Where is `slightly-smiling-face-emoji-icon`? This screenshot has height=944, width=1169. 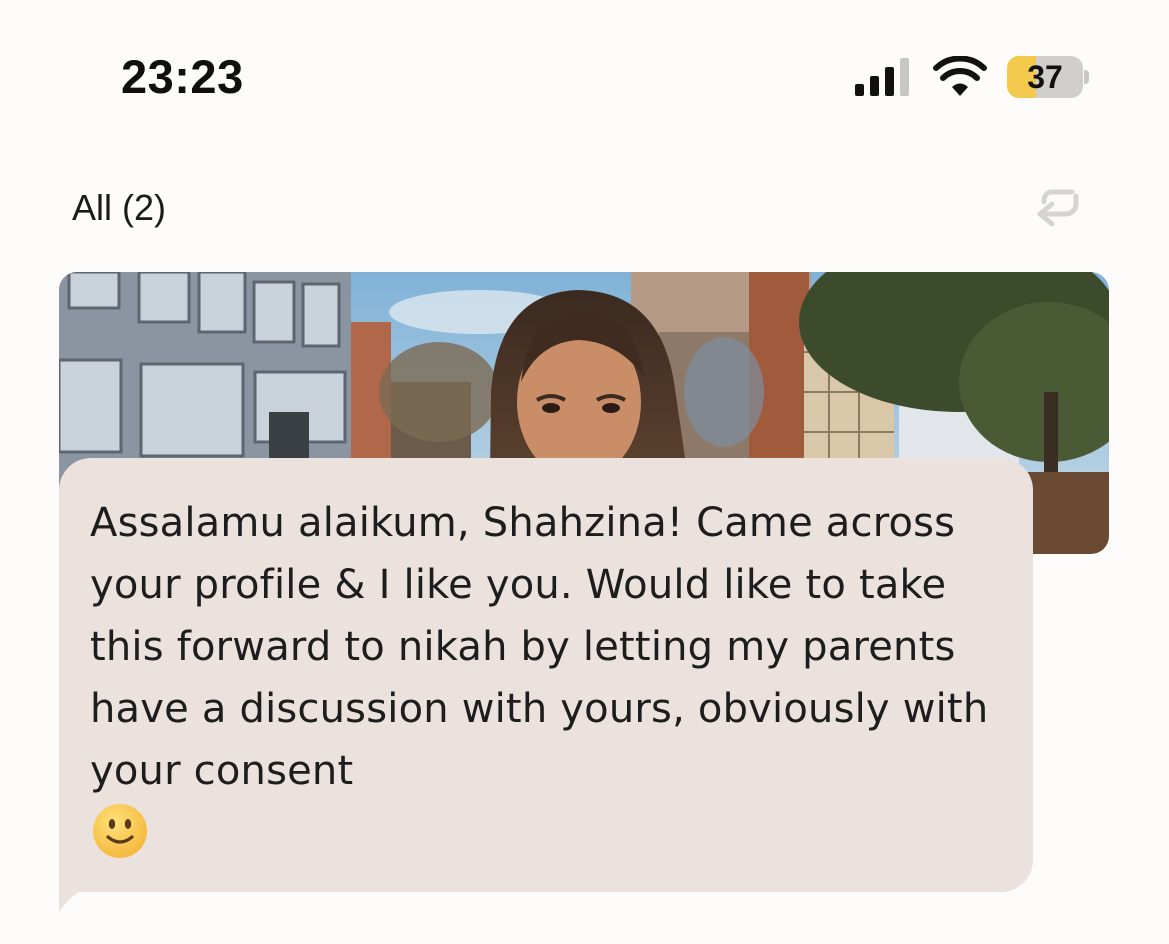 slightly-smiling-face-emoji-icon is located at coordinates (120, 831).